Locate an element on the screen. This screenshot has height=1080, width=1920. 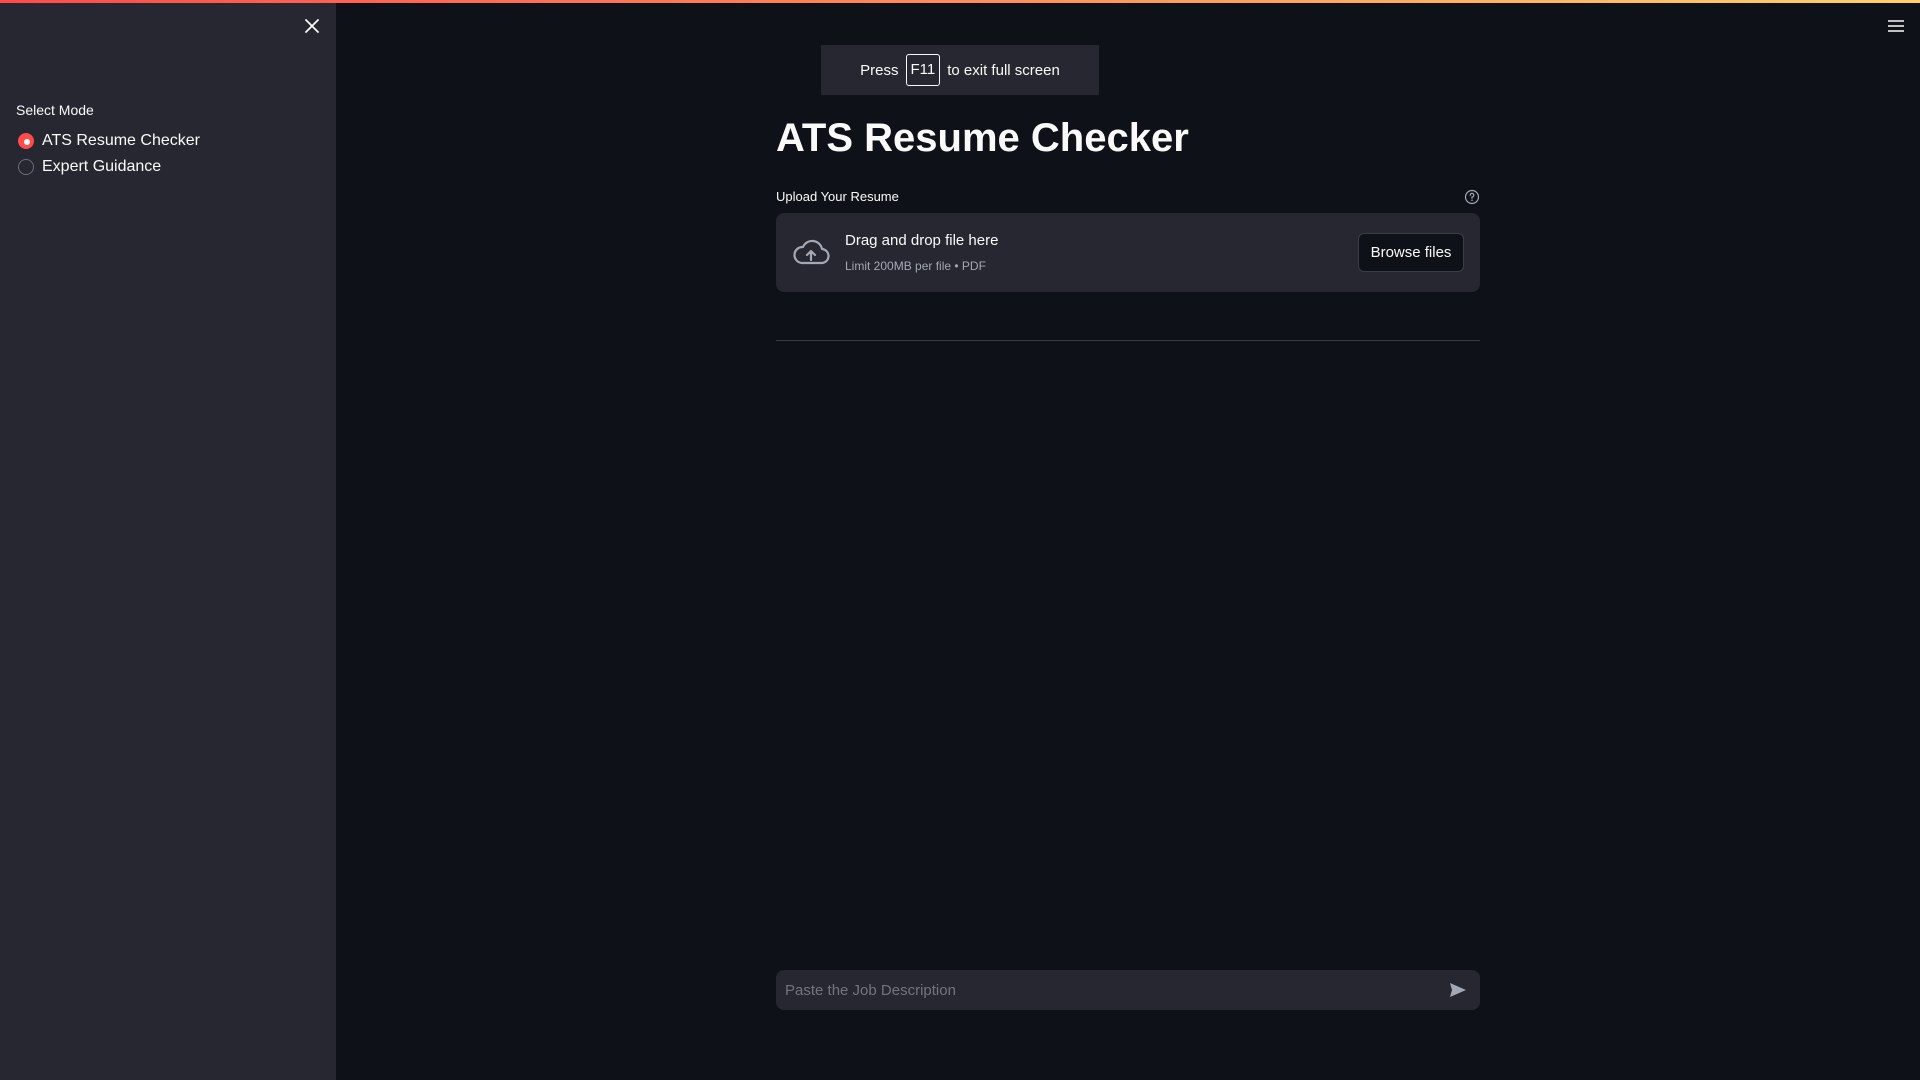
dropzone-title: Drag and drop file here is located at coordinates (922, 240).